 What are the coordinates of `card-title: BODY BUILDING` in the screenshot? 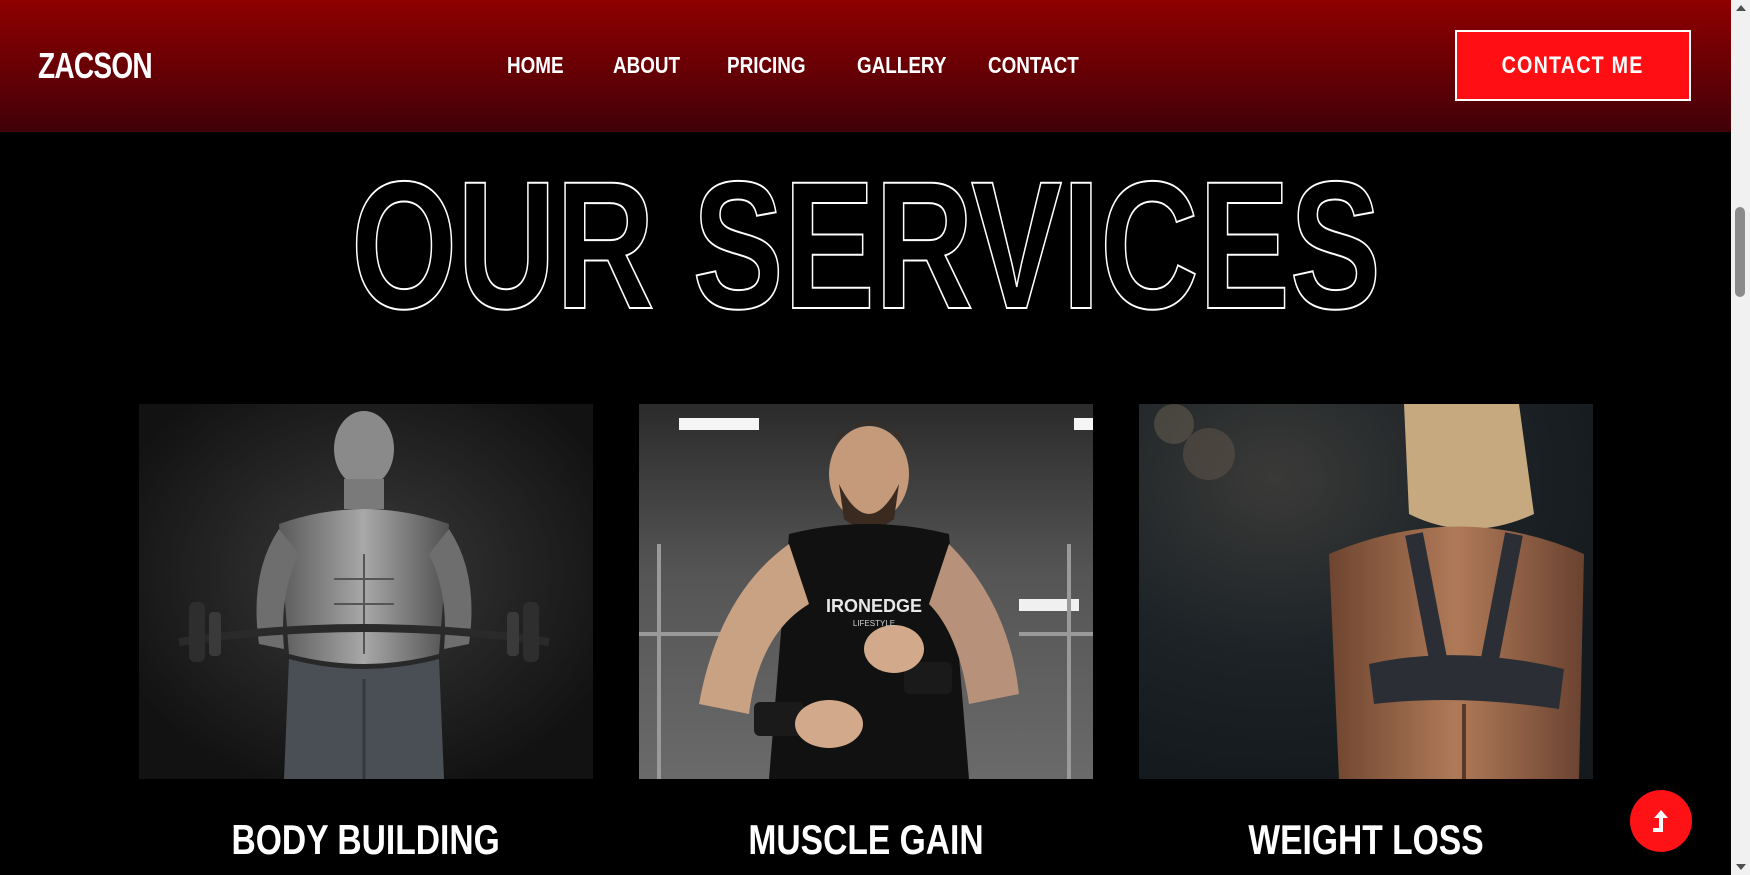 It's located at (366, 839).